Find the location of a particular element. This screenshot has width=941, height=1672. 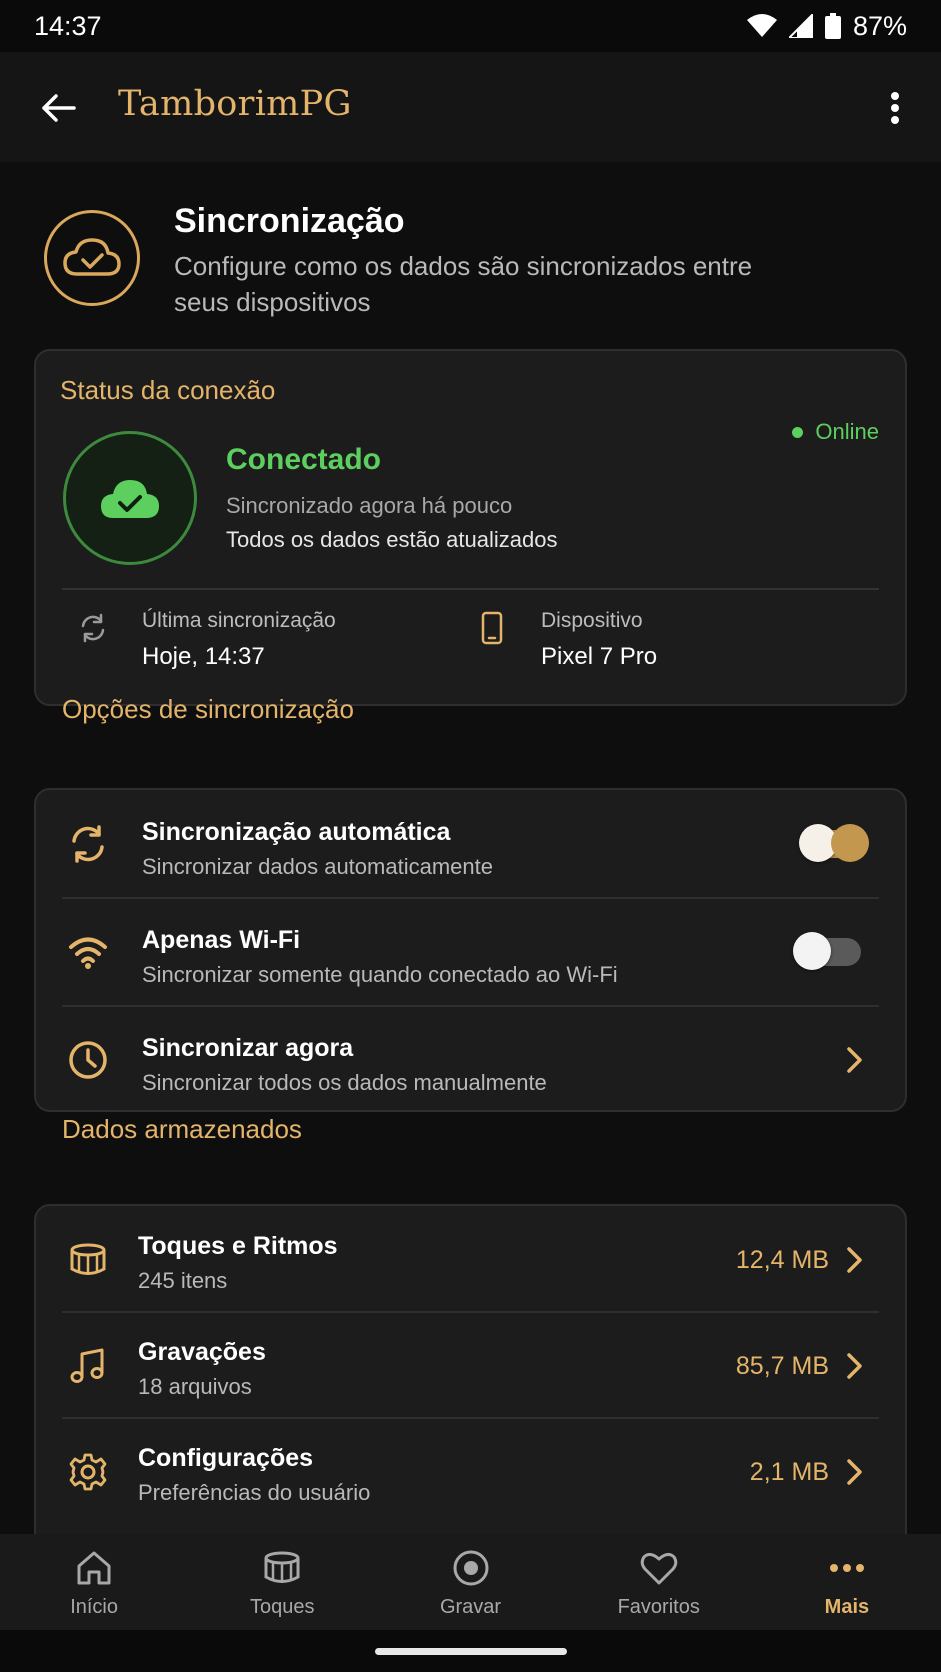

stored-section-label: Dados armazenados is located at coordinates (182, 1129).